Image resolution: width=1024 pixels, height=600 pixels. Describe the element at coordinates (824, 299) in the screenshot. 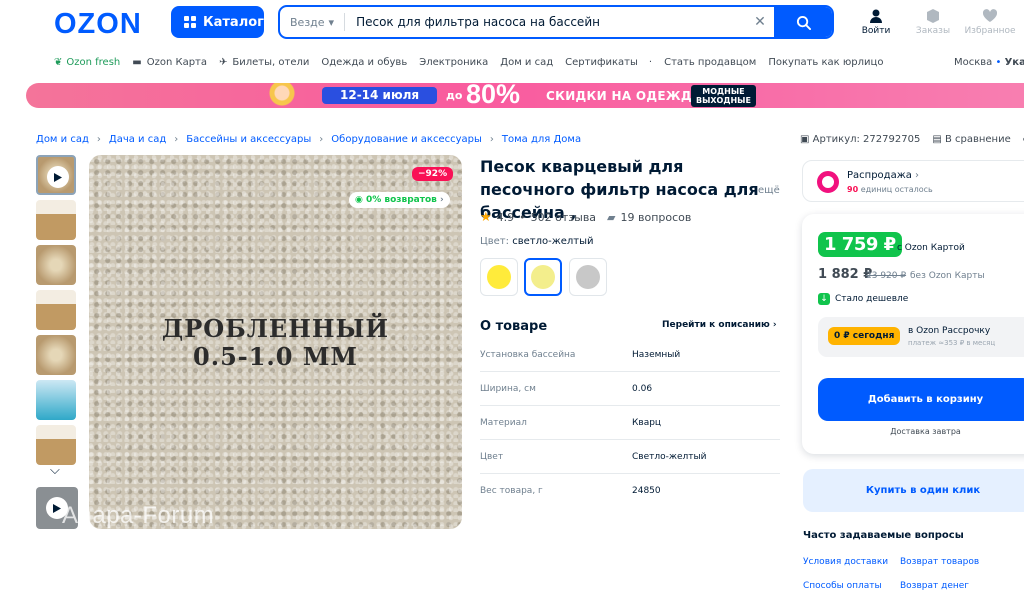

I see `arrow-down-icon: ↓` at that location.